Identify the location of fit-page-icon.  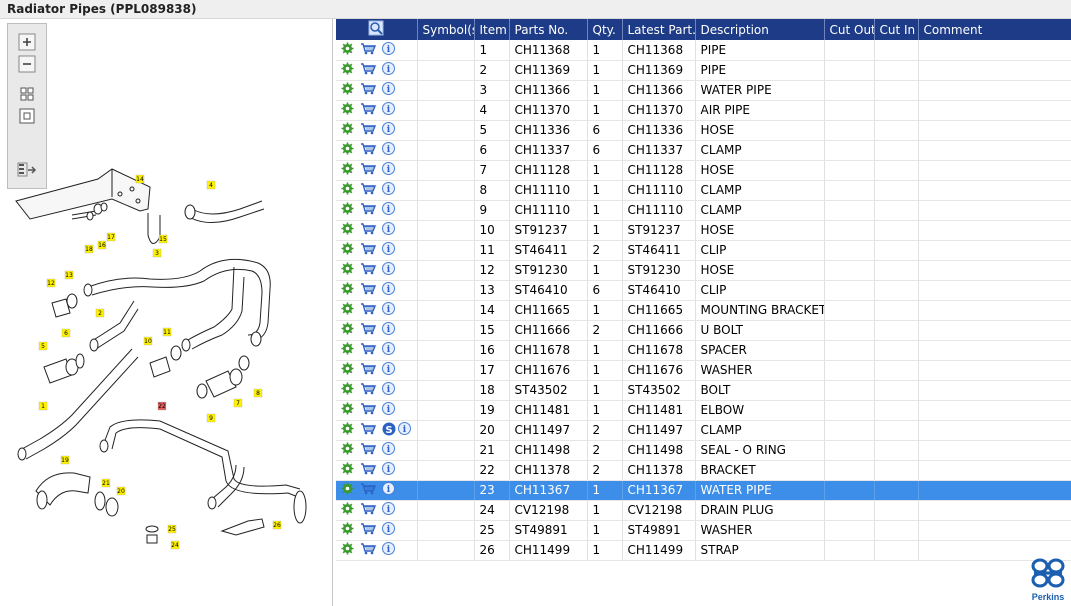
(27, 94).